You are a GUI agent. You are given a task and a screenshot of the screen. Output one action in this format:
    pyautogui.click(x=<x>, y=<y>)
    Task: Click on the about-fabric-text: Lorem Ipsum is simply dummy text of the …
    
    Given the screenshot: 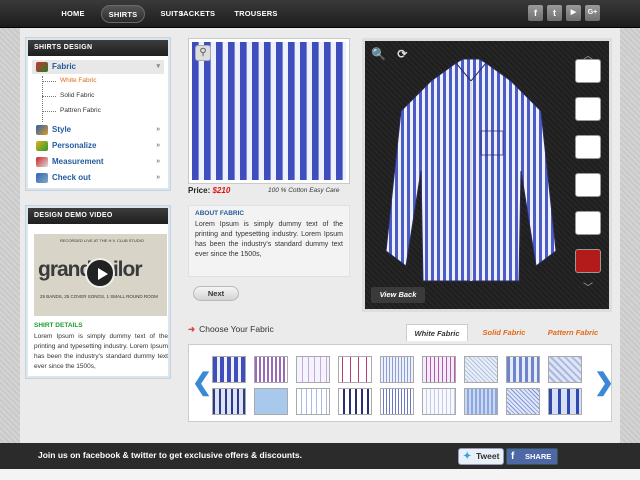 What is the action you would take?
    pyautogui.click(x=269, y=239)
    